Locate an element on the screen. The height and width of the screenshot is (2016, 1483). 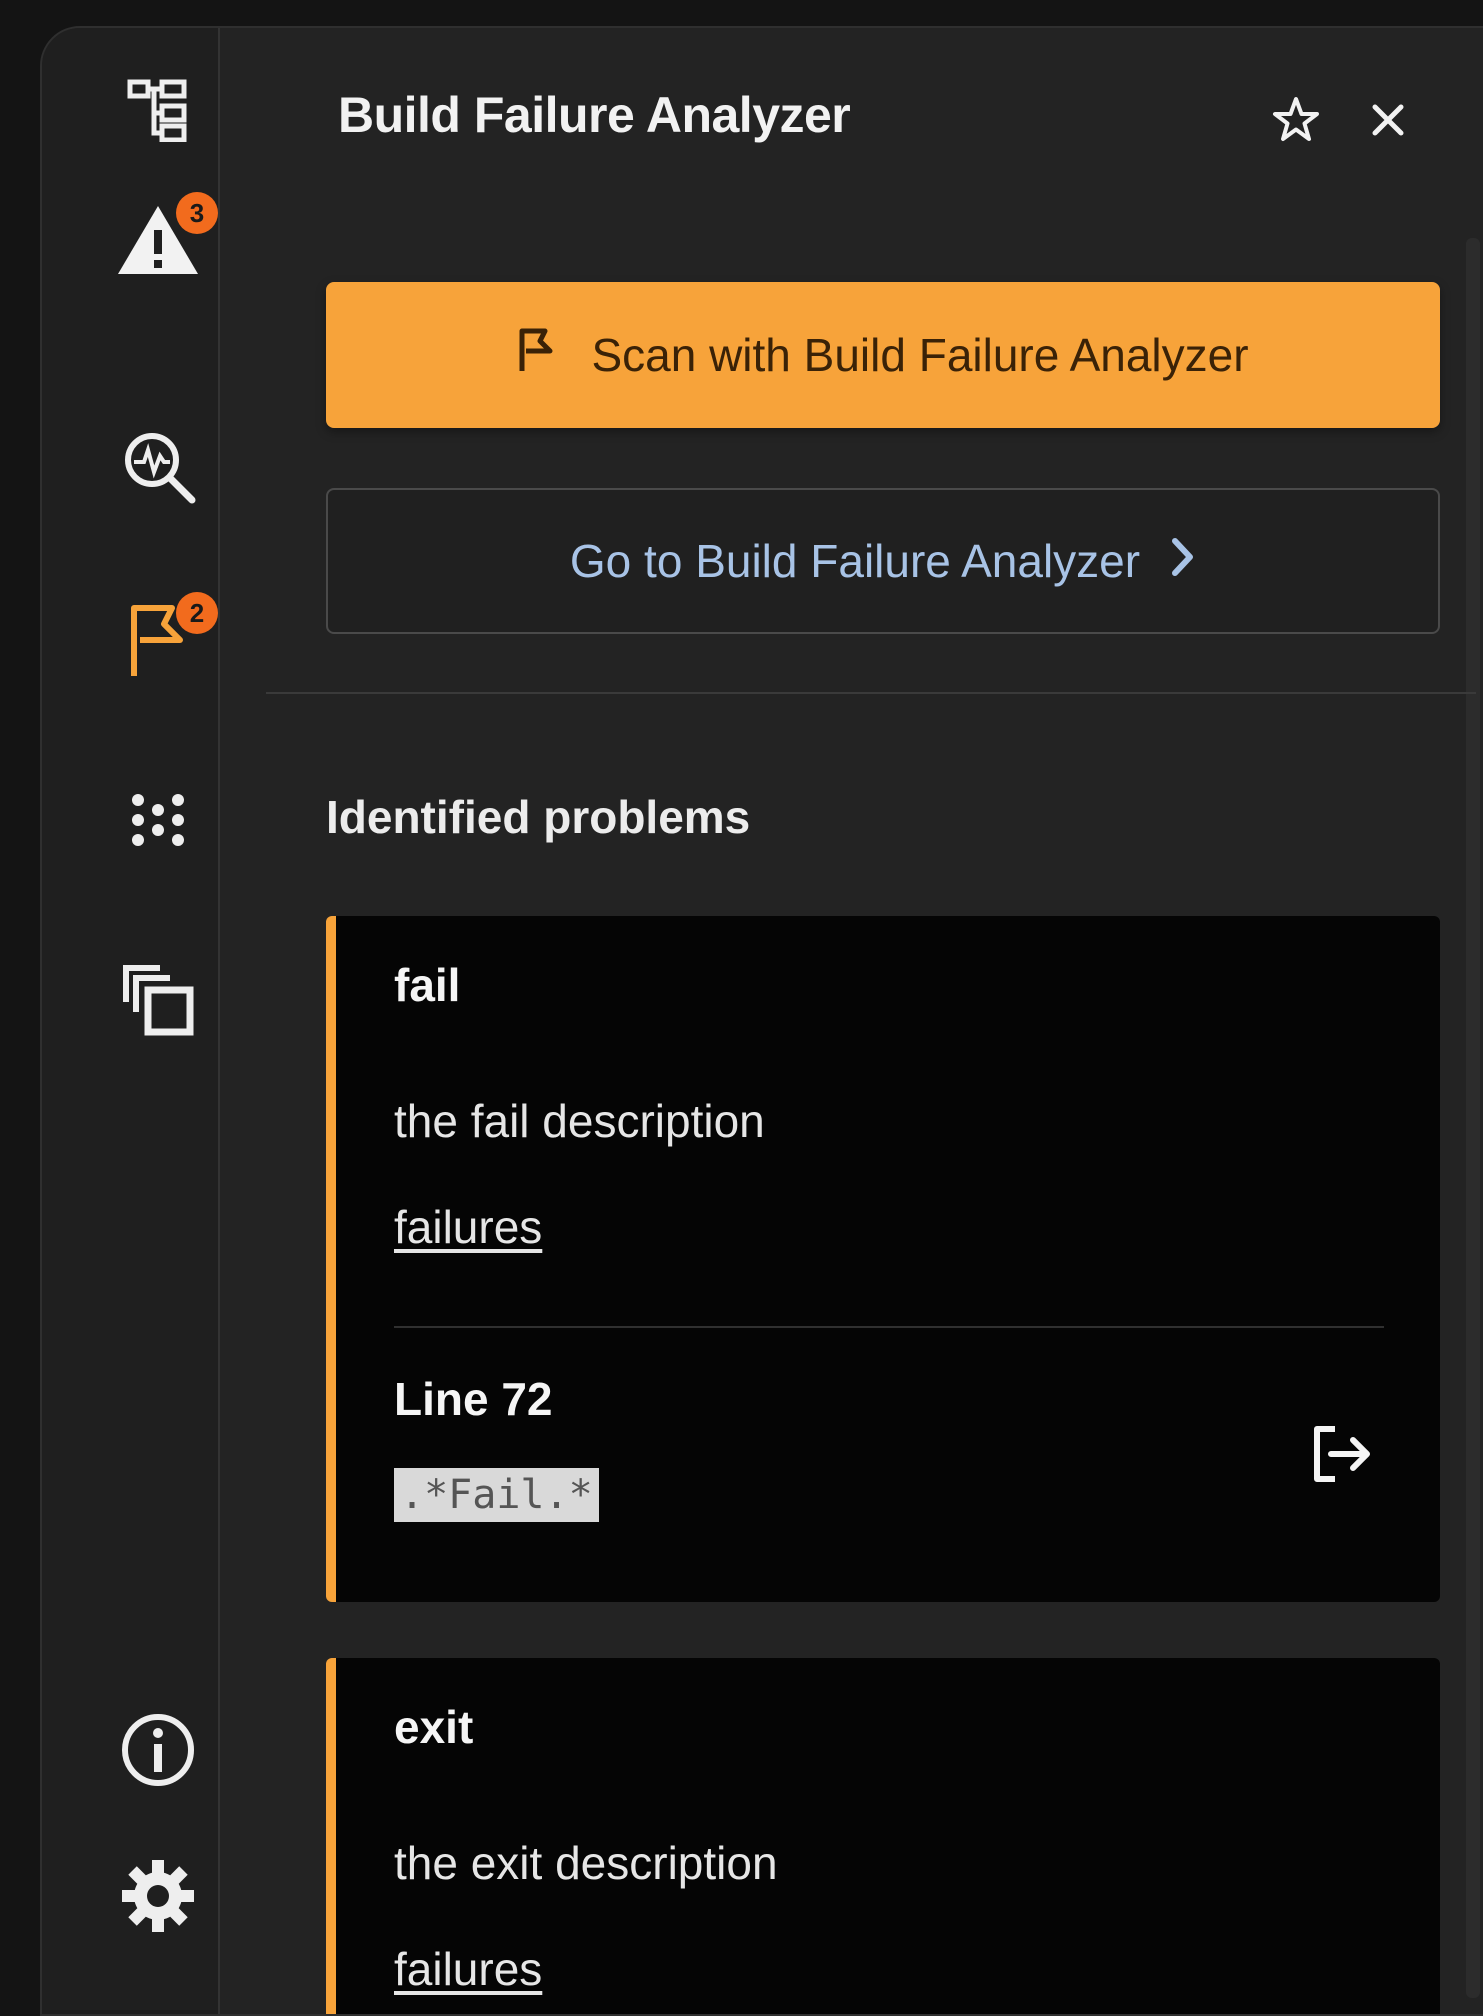
close-button is located at coordinates (1388, 122).